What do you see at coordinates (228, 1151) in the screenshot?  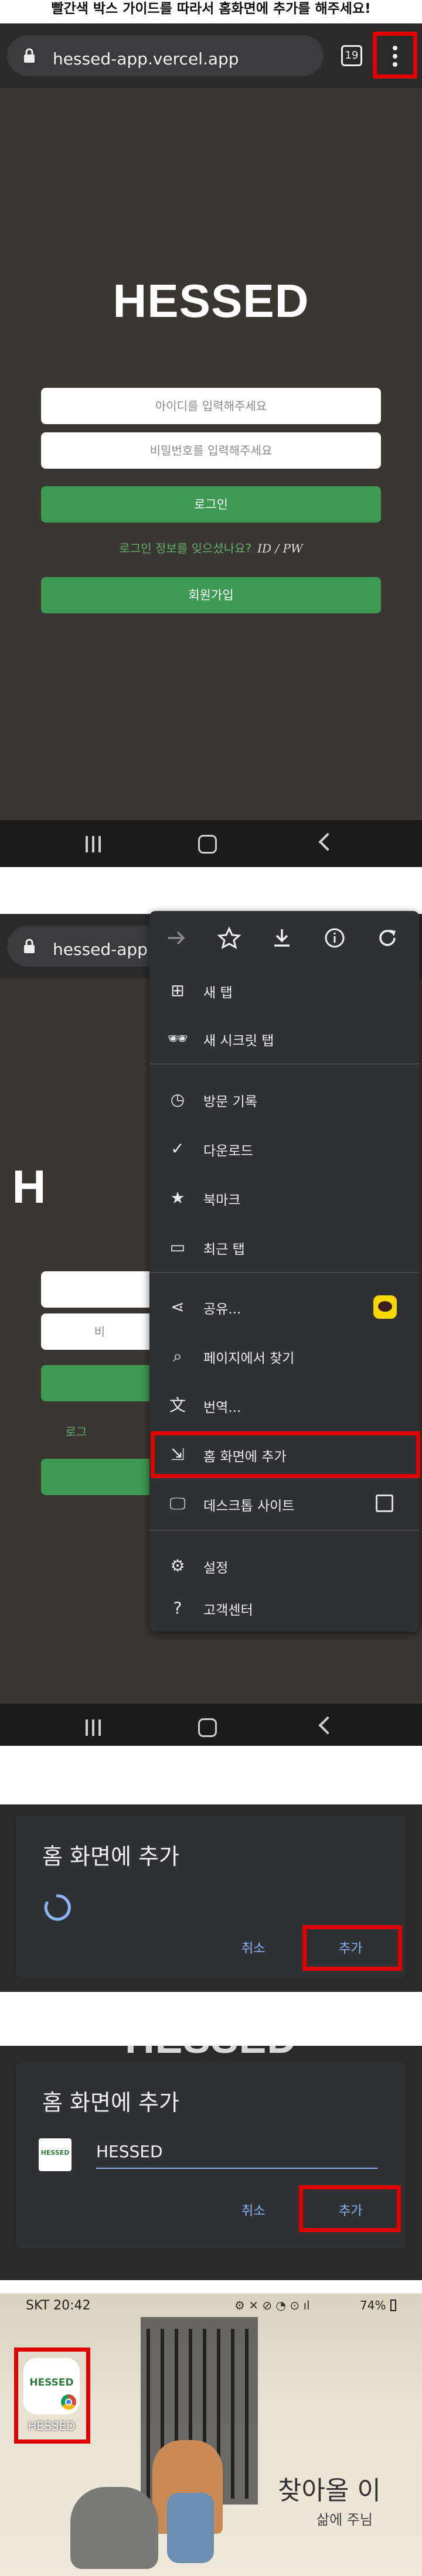 I see `menu-item-label: 다운로드` at bounding box center [228, 1151].